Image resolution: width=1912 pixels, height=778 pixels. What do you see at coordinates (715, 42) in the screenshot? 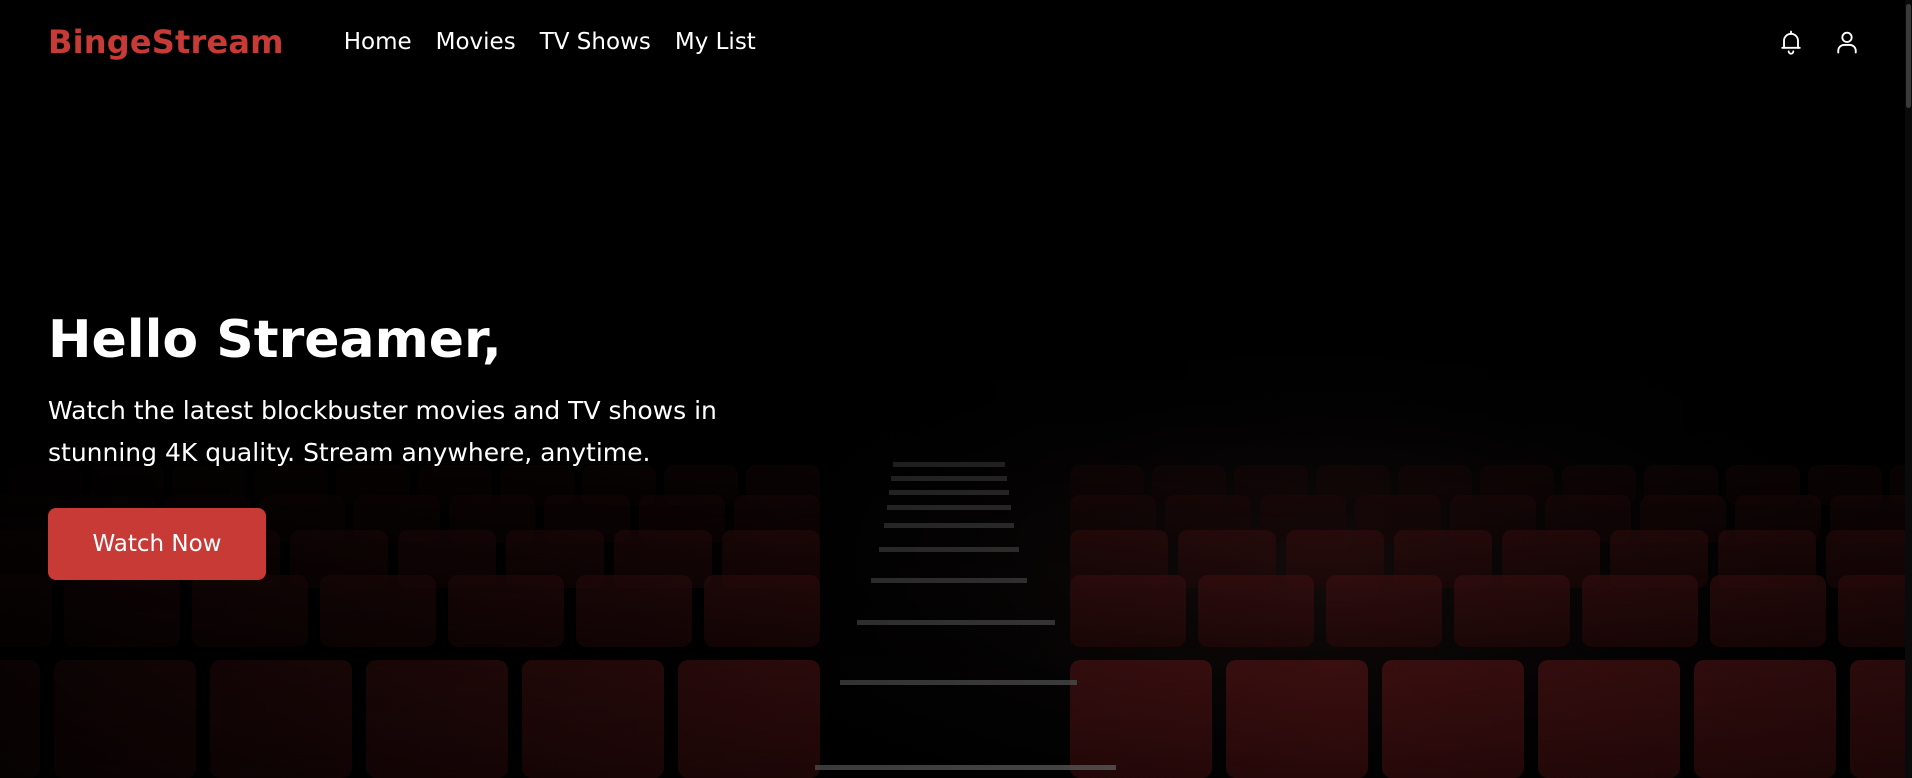
I see `nav-my-list: My List` at bounding box center [715, 42].